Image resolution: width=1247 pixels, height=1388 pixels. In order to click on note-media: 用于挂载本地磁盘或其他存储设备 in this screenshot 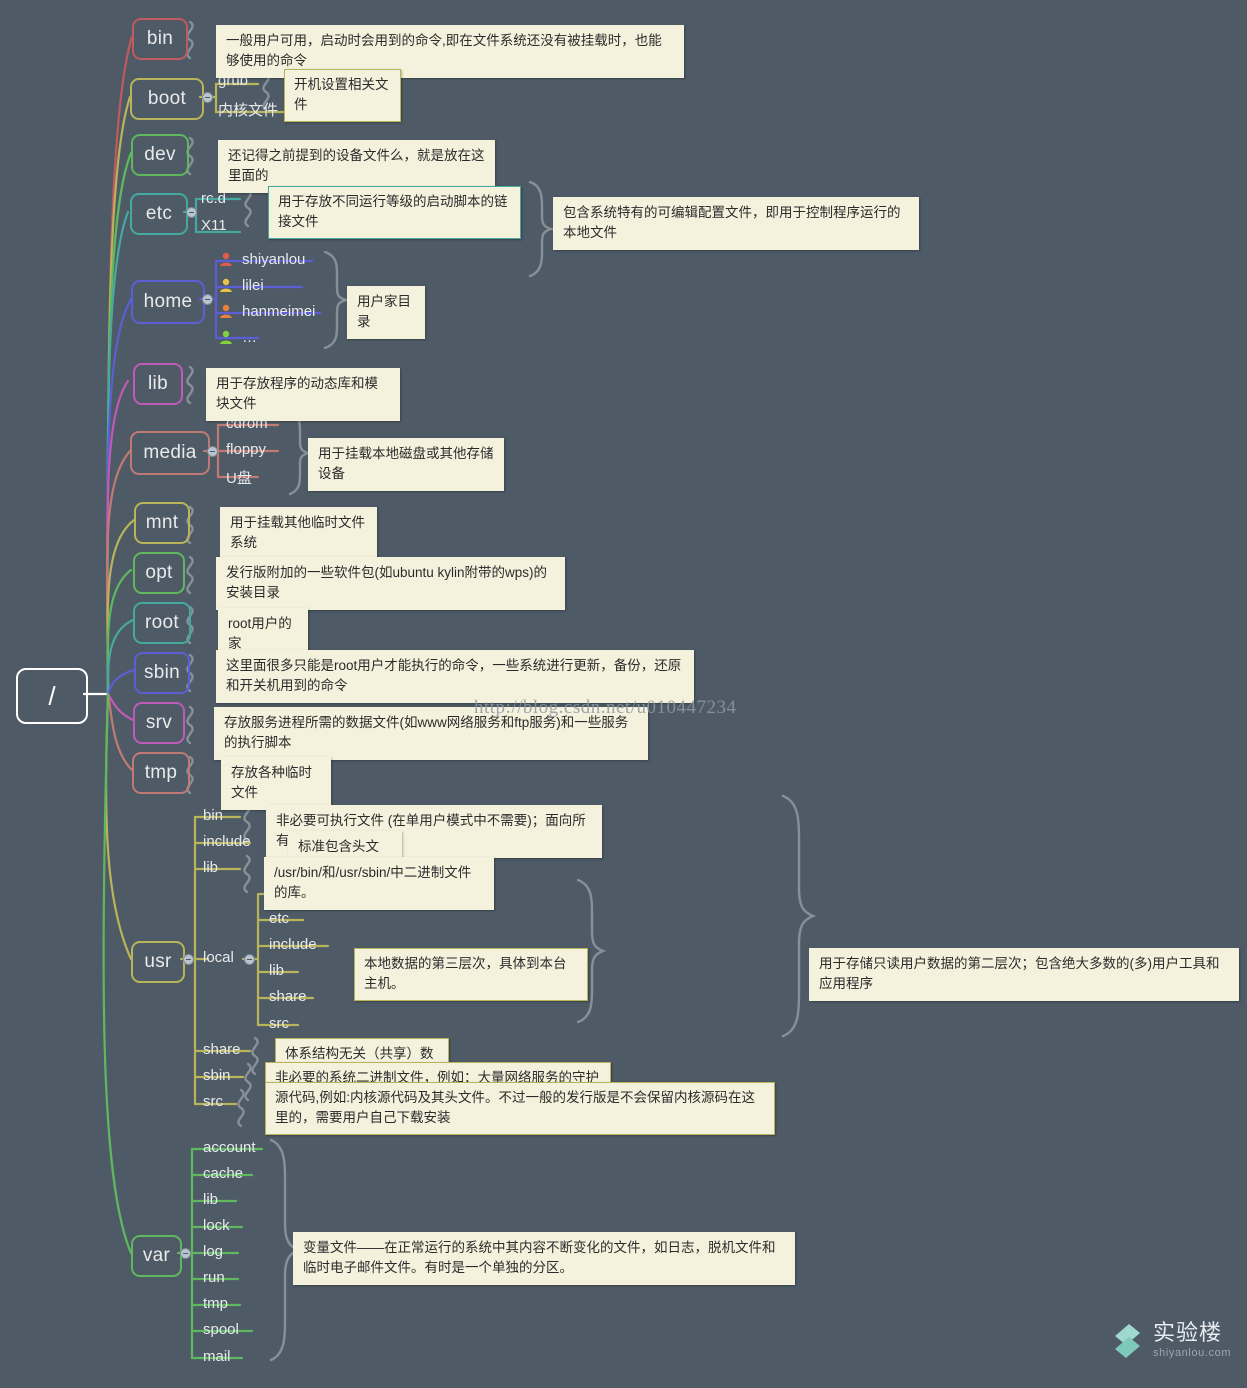, I will do `click(406, 464)`.